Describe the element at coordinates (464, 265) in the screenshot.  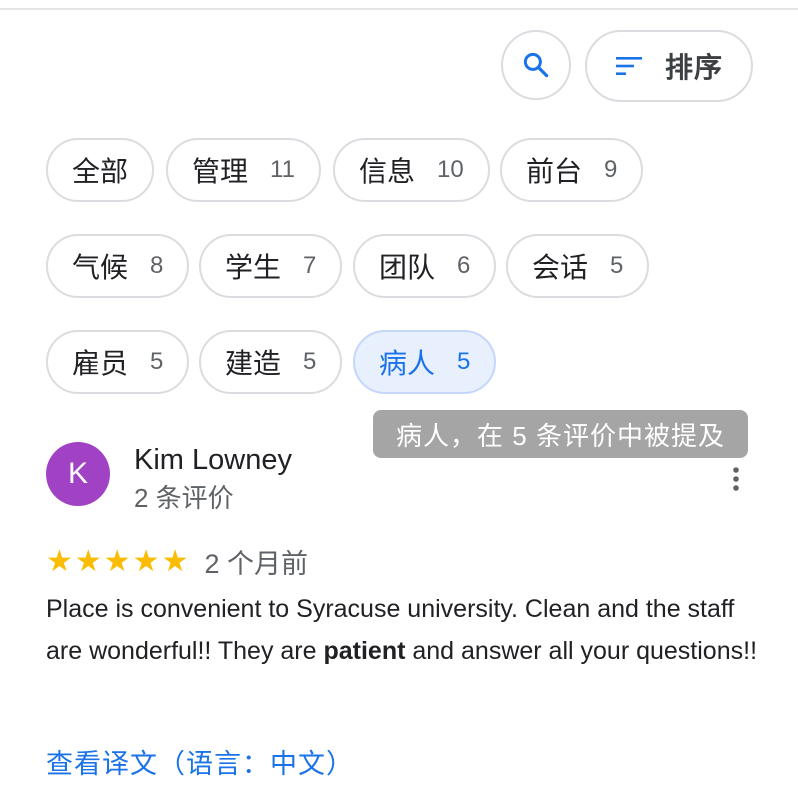
I see `chip-count: 6` at that location.